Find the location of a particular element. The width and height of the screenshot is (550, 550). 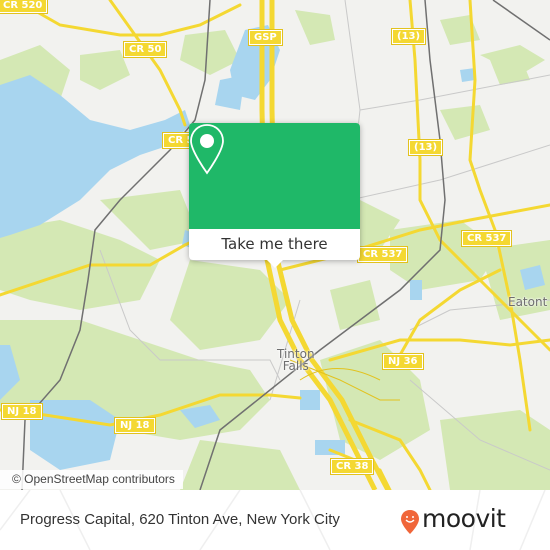

place-label-line: Eatont is located at coordinates (528, 302).